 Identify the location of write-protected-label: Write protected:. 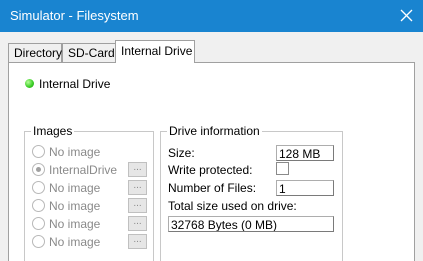
(210, 170).